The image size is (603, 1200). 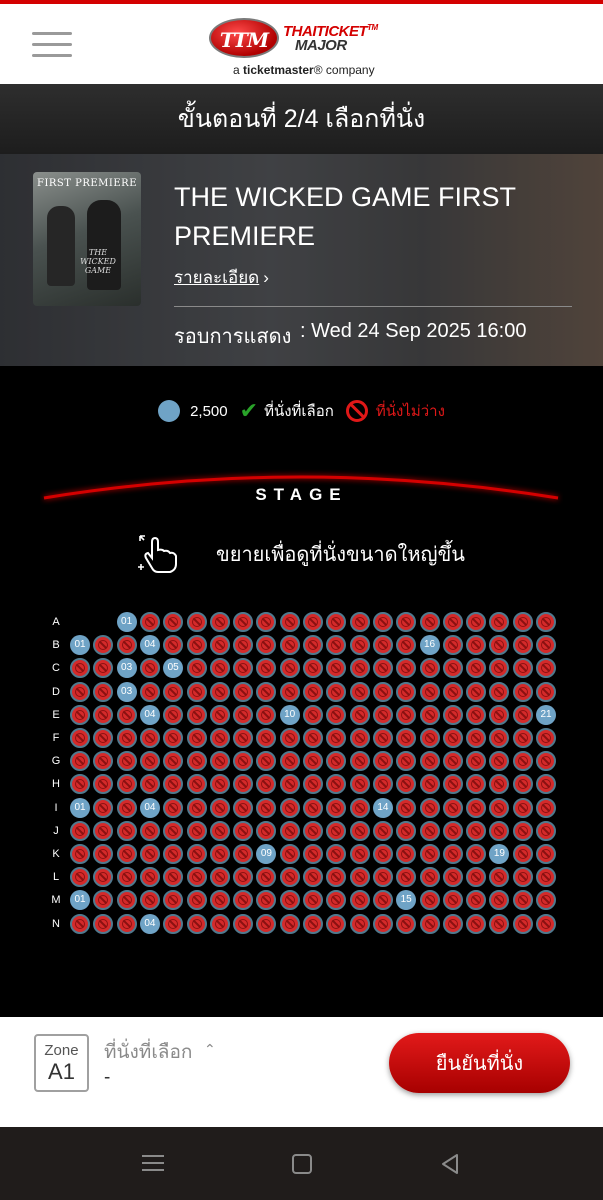 What do you see at coordinates (406, 900) in the screenshot?
I see `seat-available: 15` at bounding box center [406, 900].